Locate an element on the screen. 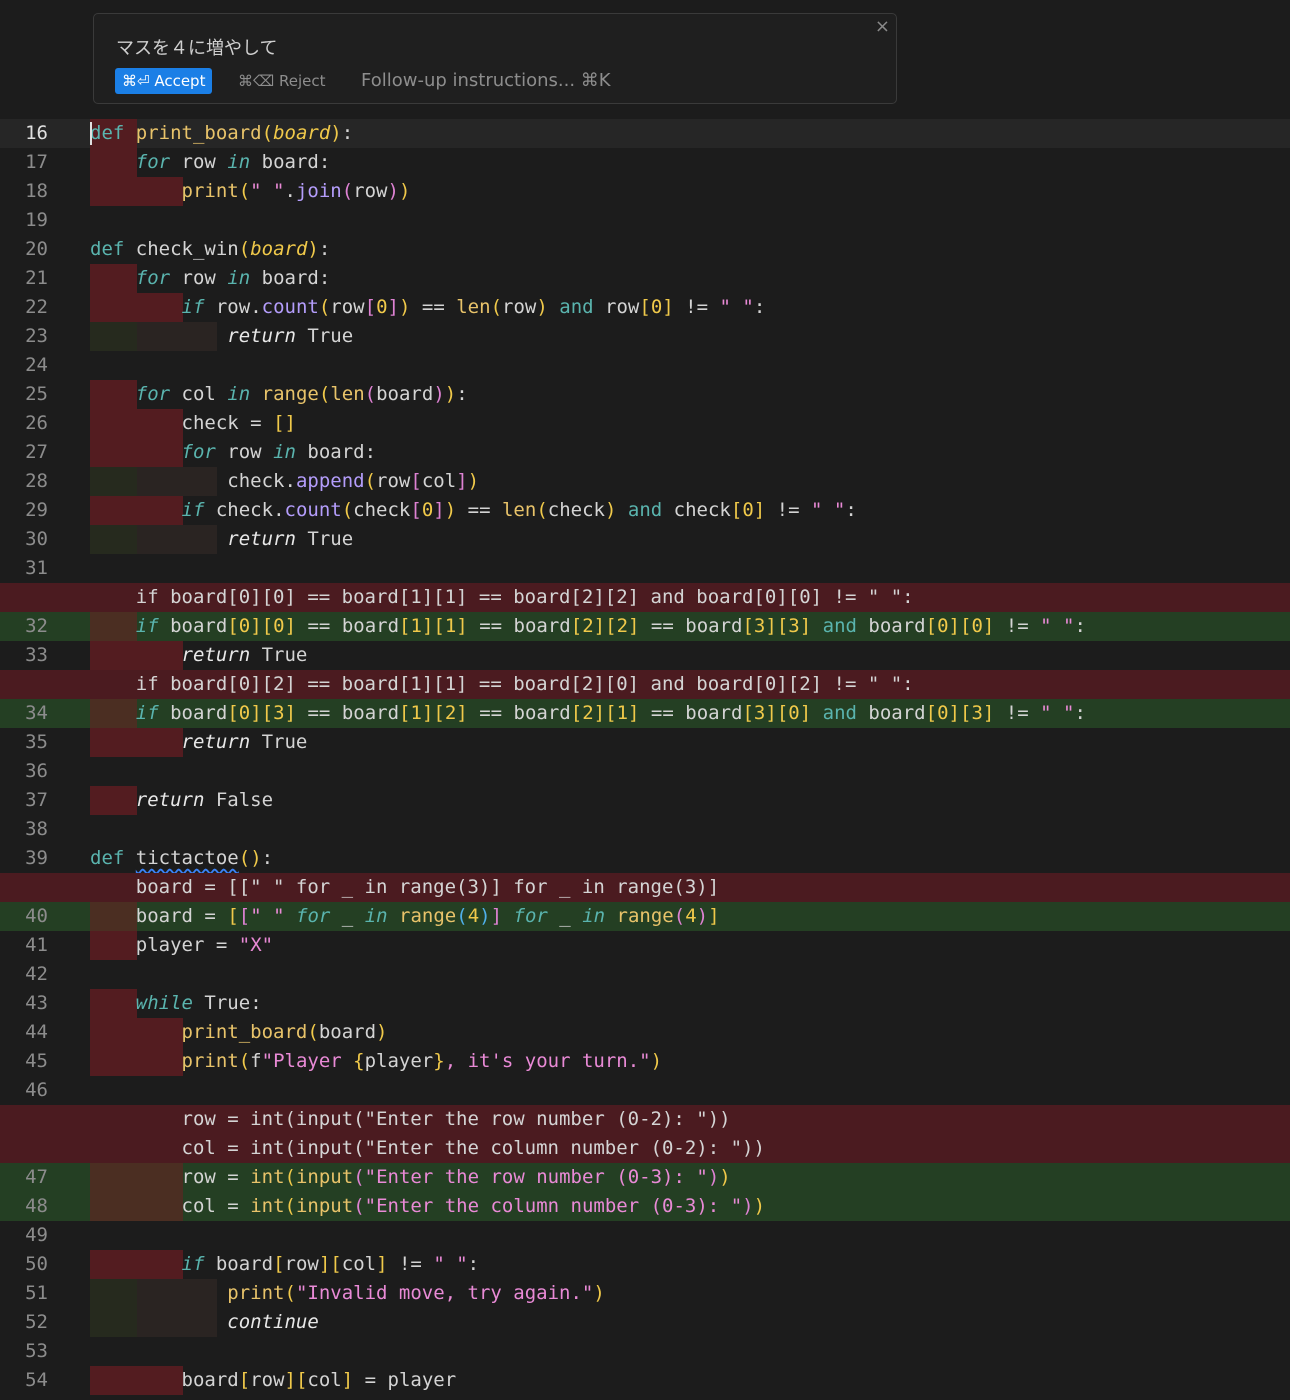 The height and width of the screenshot is (1400, 1290). line-number: 39 is located at coordinates (36, 858).